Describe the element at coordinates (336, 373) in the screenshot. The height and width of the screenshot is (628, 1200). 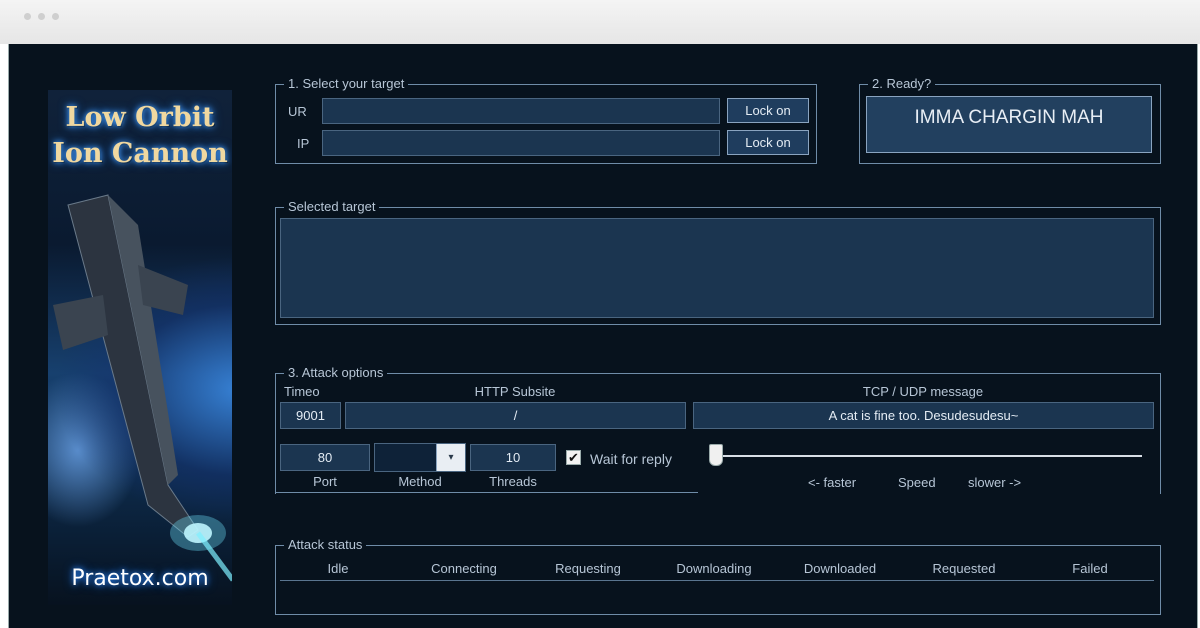
I see `attack-options-legend: 3. Attack options` at that location.